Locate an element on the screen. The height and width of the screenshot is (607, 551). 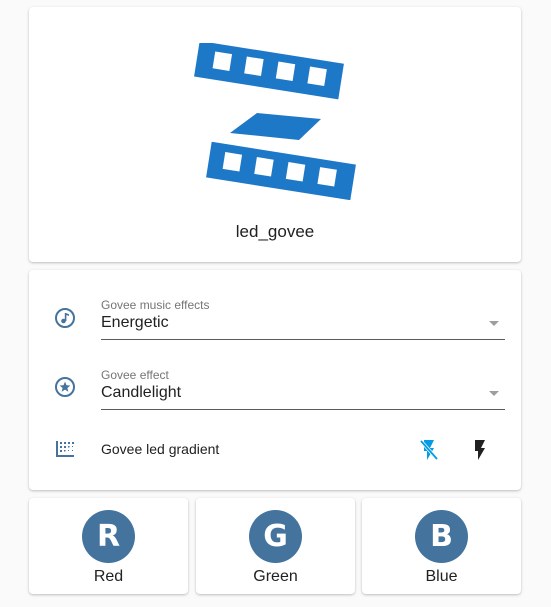
red-button-label: Red is located at coordinates (108, 576).